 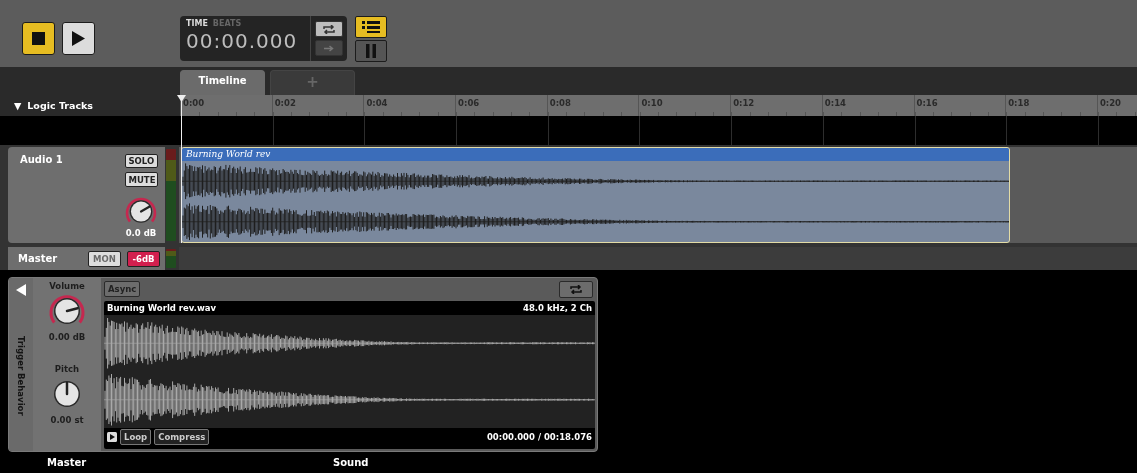 What do you see at coordinates (141, 233) in the screenshot?
I see `gain-value: 0.0 dB` at bounding box center [141, 233].